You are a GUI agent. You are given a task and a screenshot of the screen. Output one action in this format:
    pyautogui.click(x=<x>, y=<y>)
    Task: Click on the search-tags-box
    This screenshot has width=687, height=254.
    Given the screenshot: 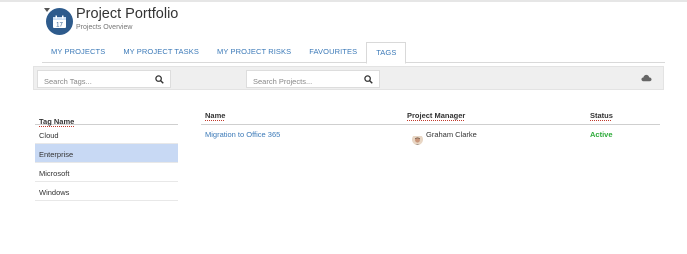 What is the action you would take?
    pyautogui.click(x=104, y=80)
    